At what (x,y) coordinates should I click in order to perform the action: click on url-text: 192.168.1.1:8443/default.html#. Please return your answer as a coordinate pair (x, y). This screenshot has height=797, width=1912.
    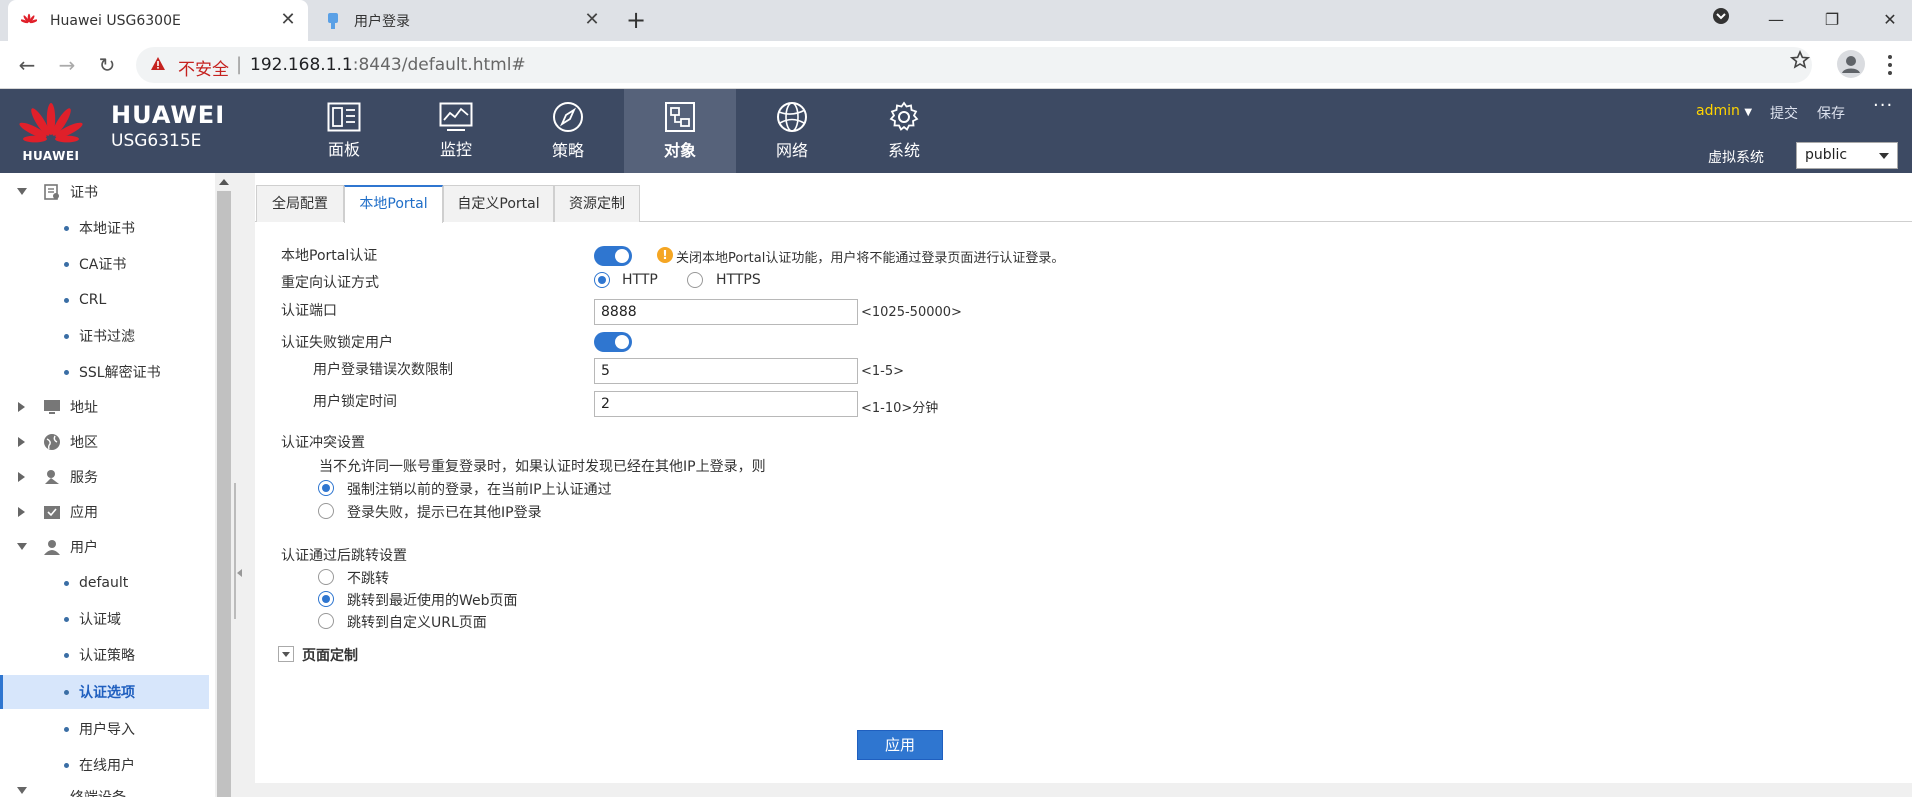
    Looking at the image, I should click on (388, 65).